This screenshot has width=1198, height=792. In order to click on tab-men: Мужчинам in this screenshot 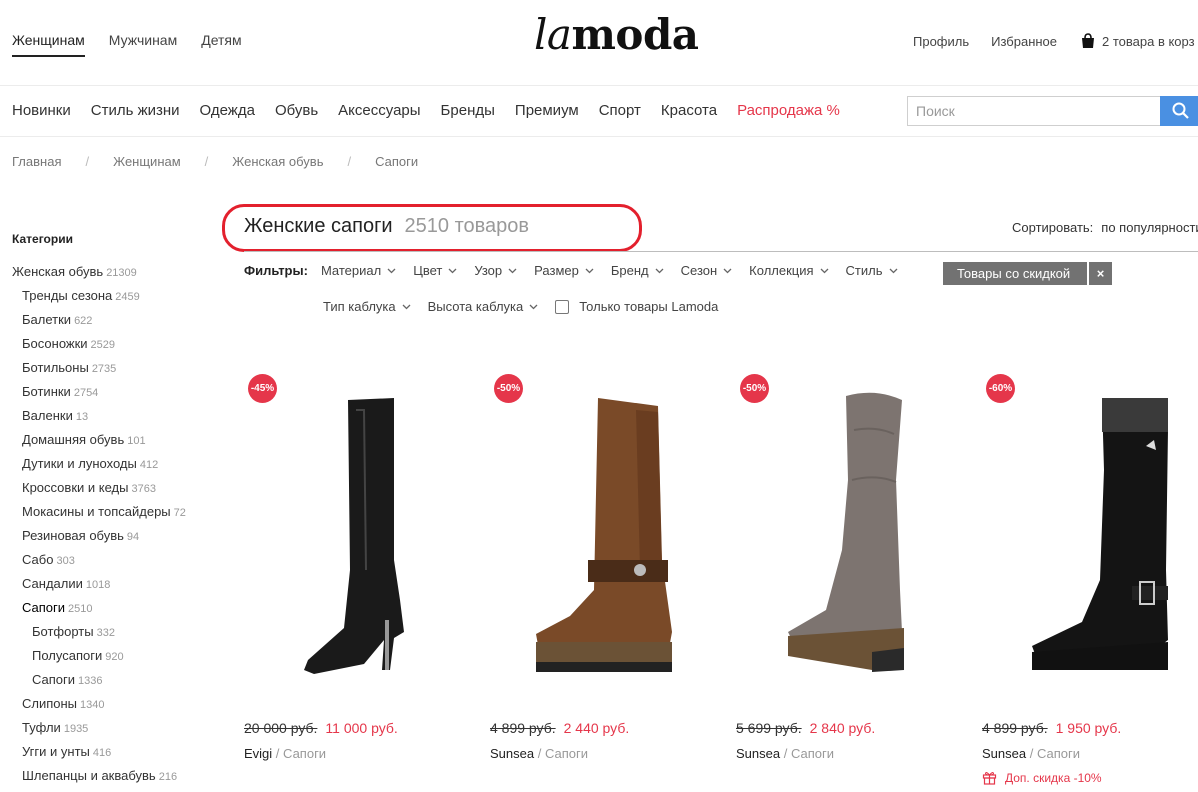, I will do `click(143, 44)`.